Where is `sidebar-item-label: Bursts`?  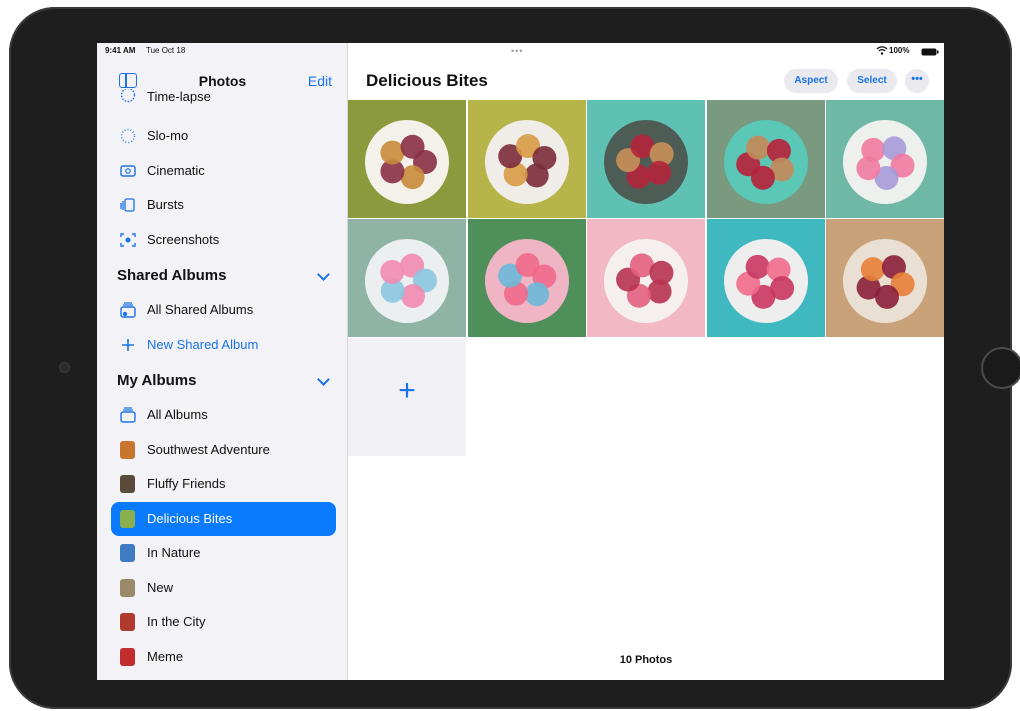
sidebar-item-label: Bursts is located at coordinates (165, 204).